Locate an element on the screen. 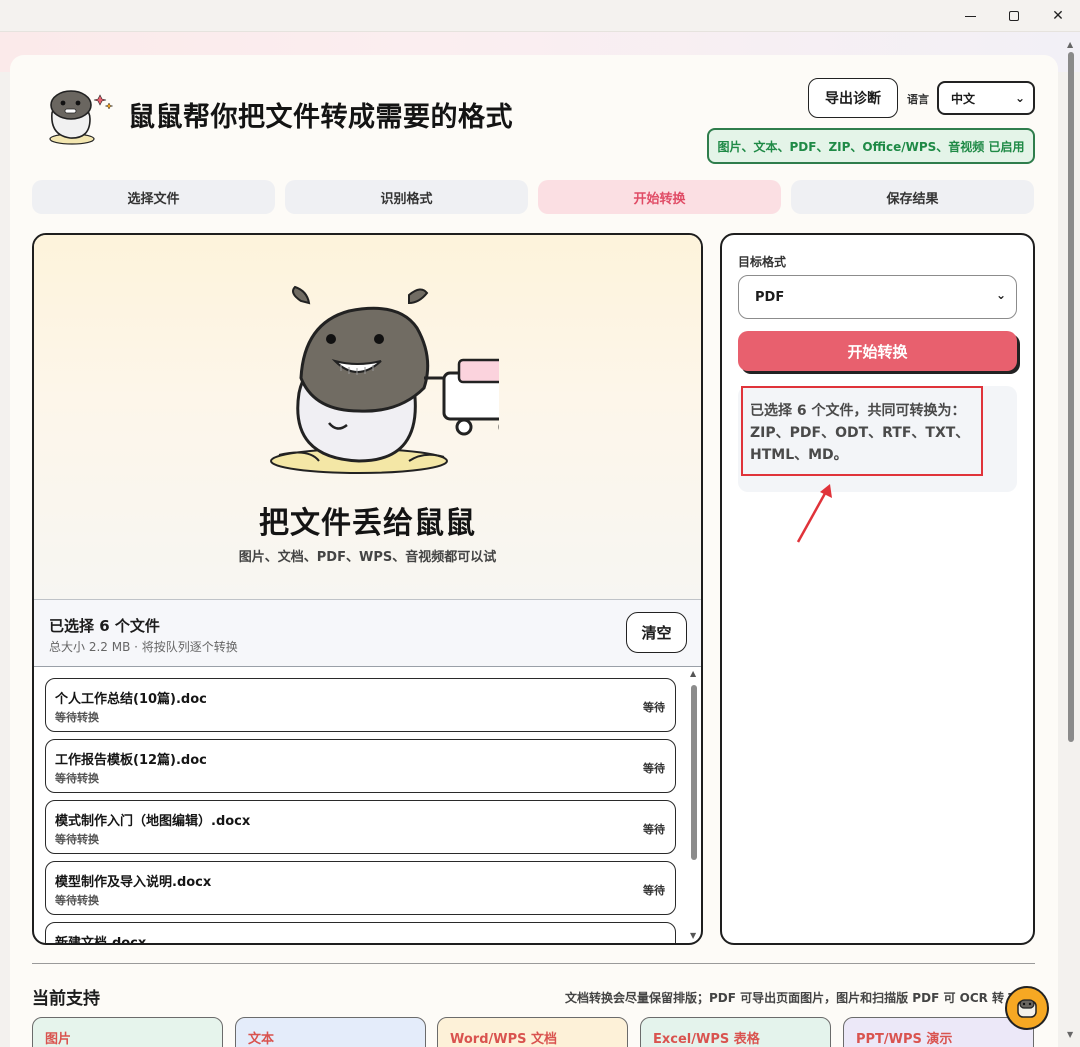  target-format-label: 目标格式 is located at coordinates (762, 262).